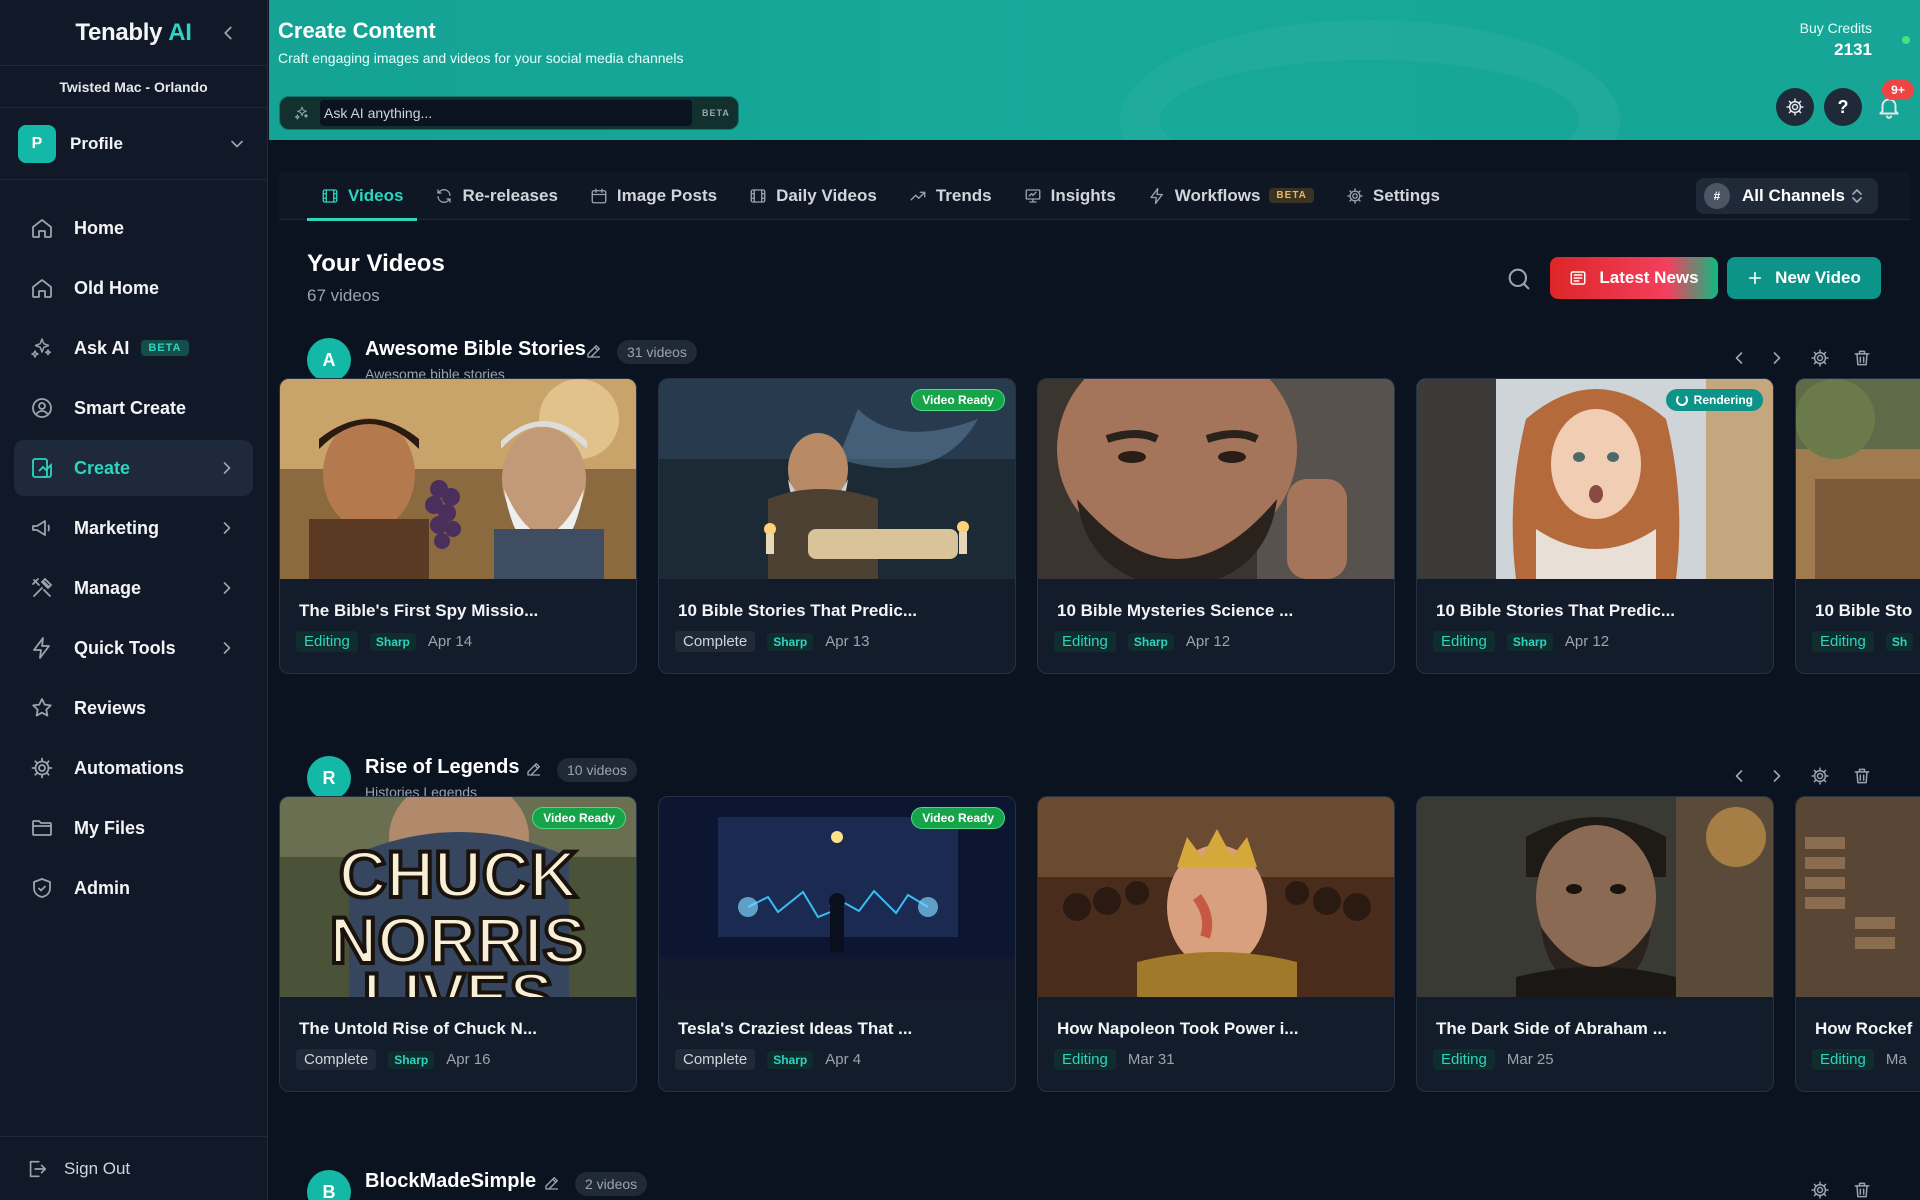 The image size is (1920, 1200). I want to click on video-date: Apr 16, so click(468, 1059).